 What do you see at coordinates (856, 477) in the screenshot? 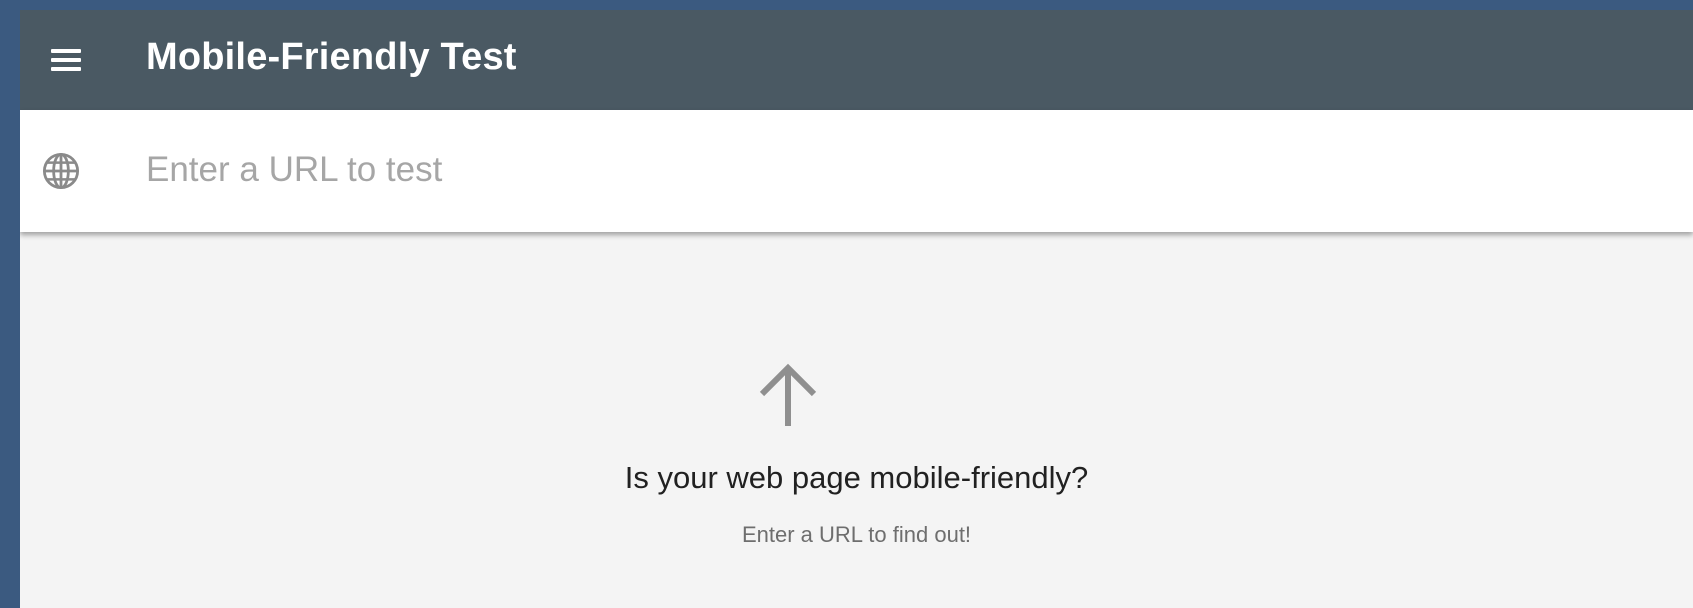
I see `prompt-headline: Is your web page mobile-friendly?` at bounding box center [856, 477].